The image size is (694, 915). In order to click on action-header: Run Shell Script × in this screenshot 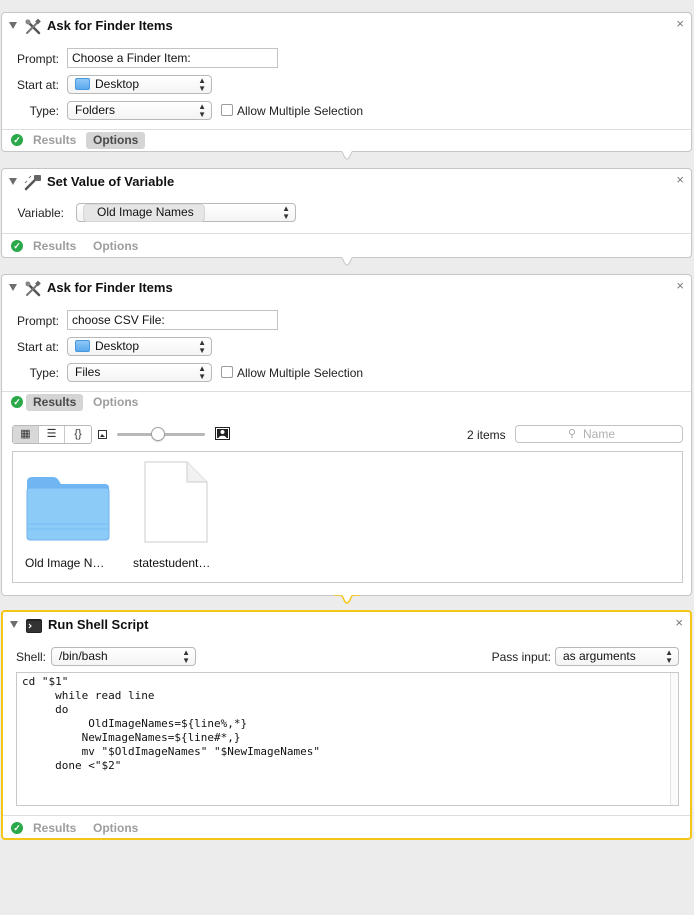, I will do `click(346, 626)`.